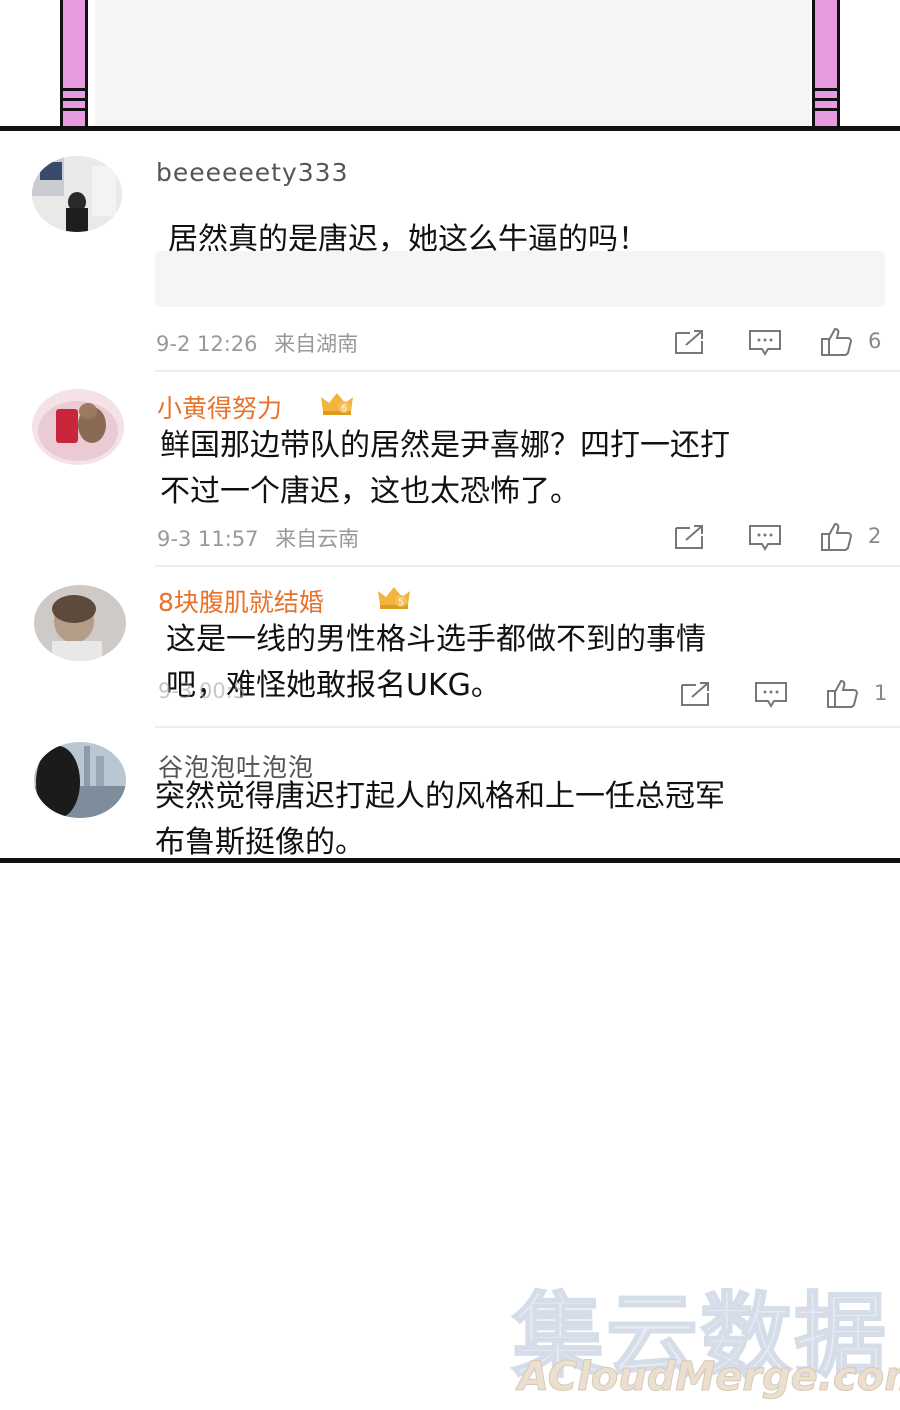  Describe the element at coordinates (826, 63) in the screenshot. I see `pink-pillar-right` at that location.